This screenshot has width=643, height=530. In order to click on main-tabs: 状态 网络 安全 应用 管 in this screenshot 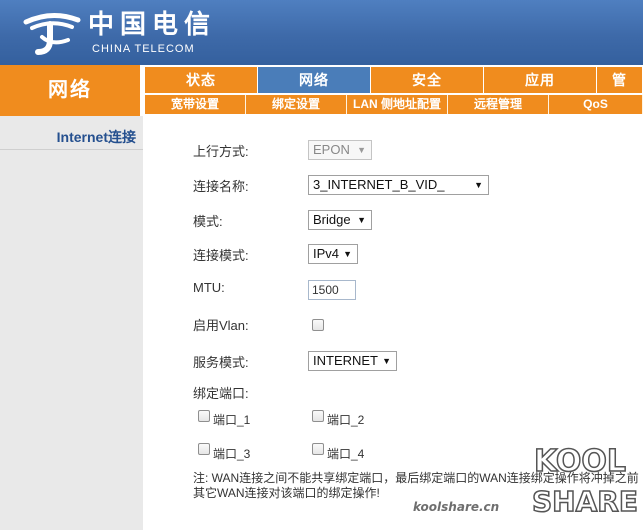, I will do `click(394, 80)`.